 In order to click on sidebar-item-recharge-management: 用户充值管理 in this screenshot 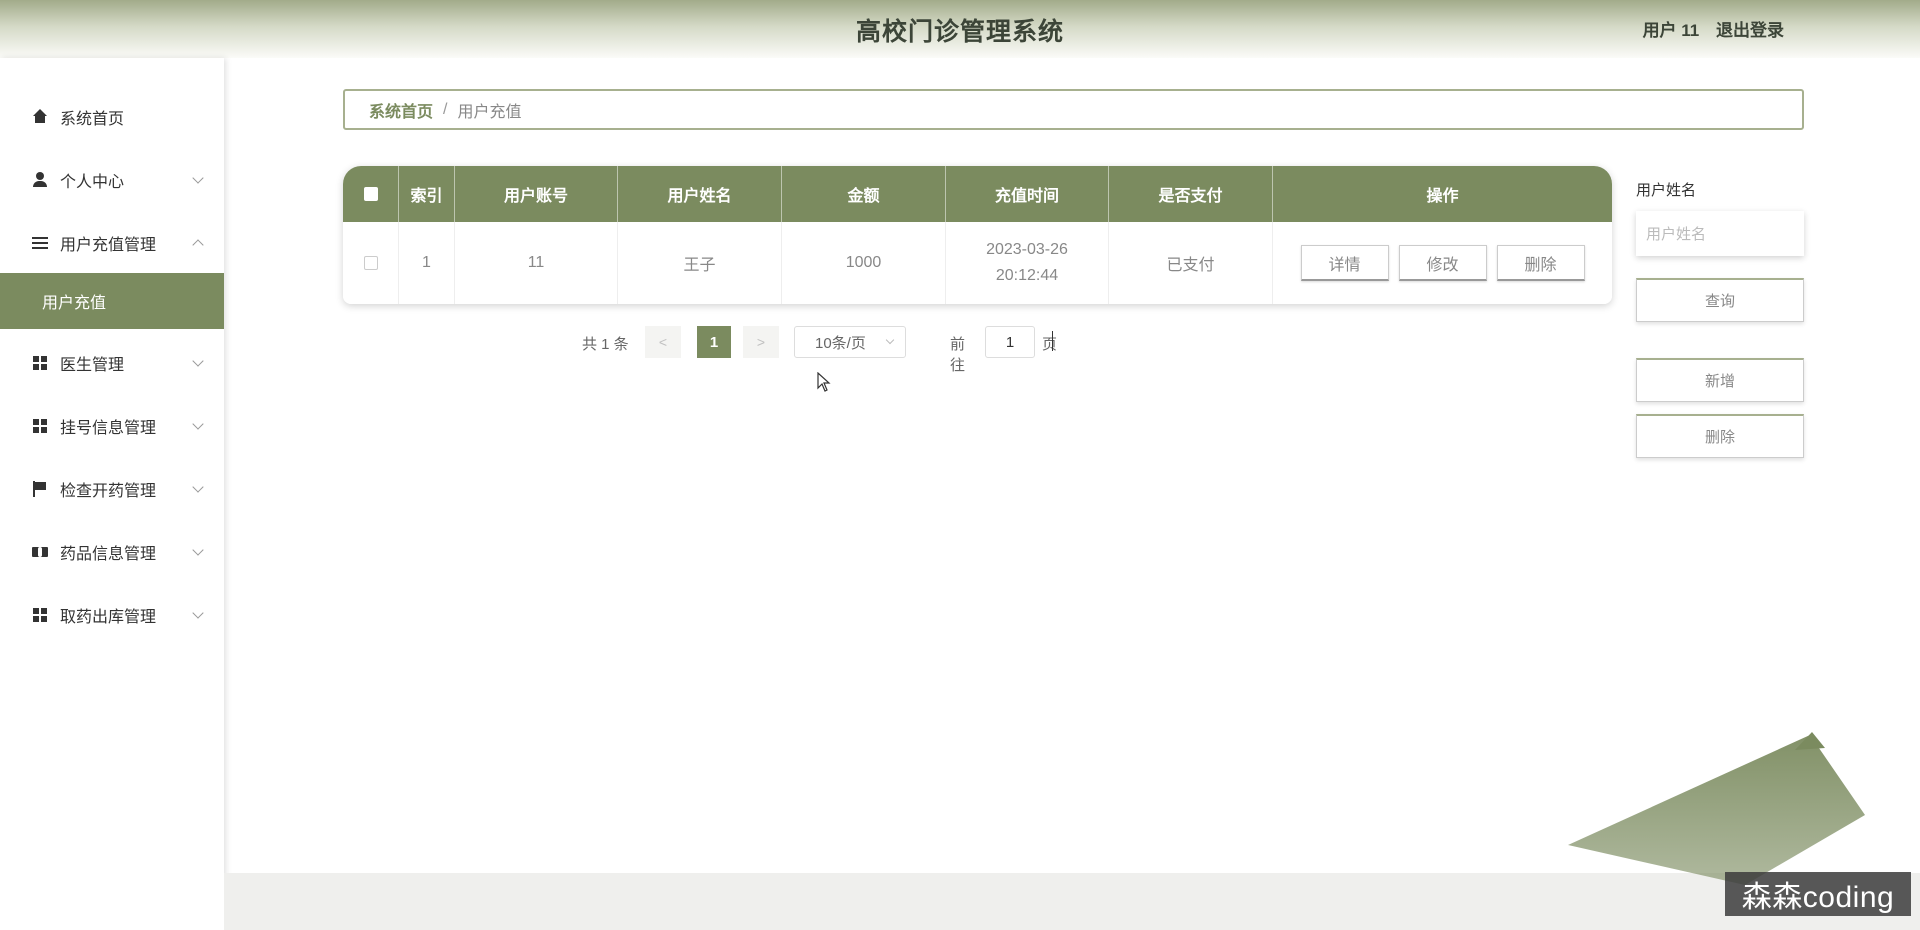, I will do `click(112, 243)`.